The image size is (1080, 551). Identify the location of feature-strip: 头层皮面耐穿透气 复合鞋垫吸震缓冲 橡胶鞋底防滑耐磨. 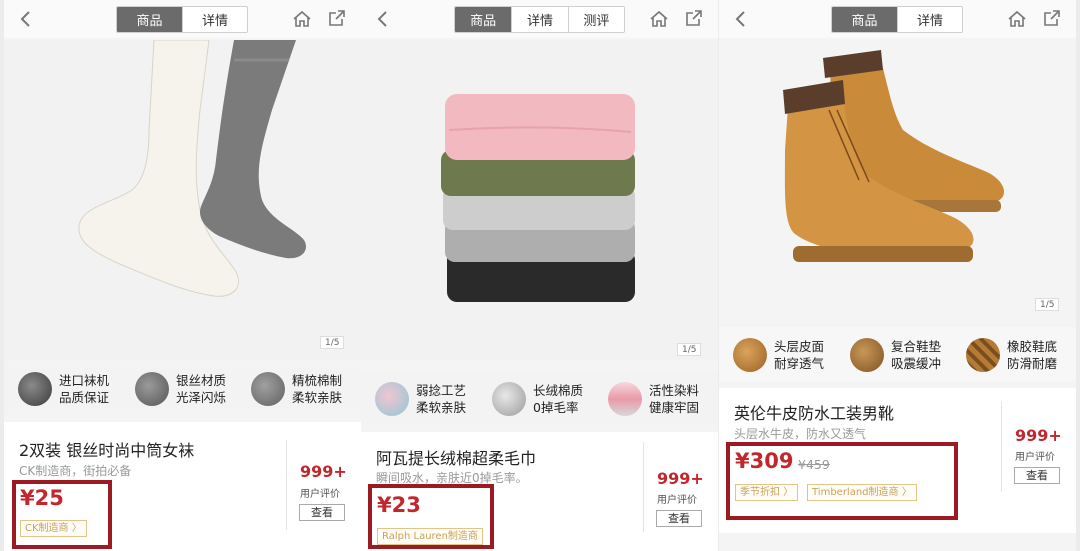
(897, 354).